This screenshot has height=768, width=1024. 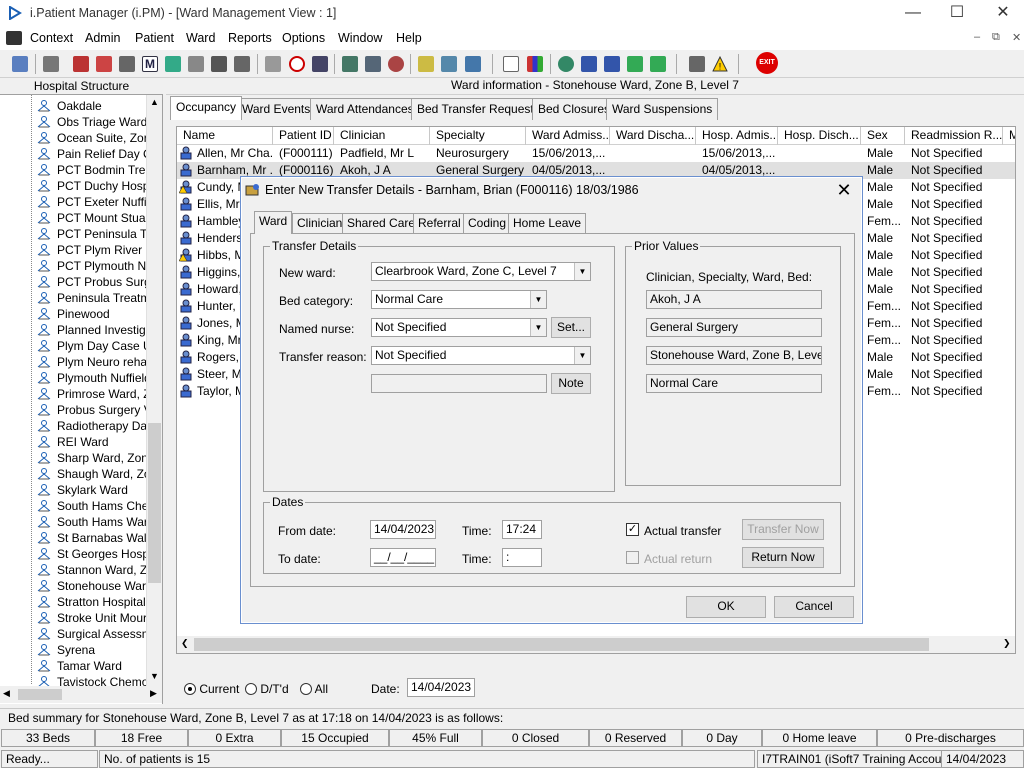 What do you see at coordinates (51, 64) in the screenshot?
I see `printer-tool-icon` at bounding box center [51, 64].